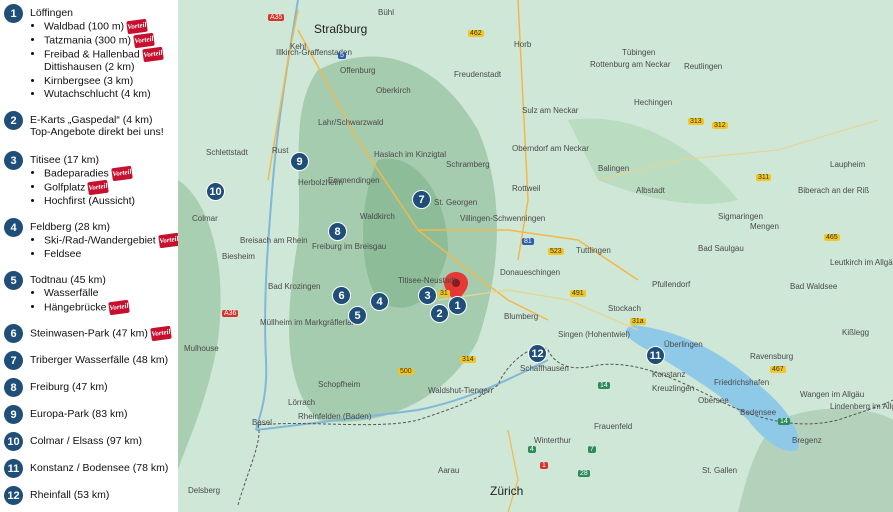 Image resolution: width=893 pixels, height=512 pixels. Describe the element at coordinates (13, 441) in the screenshot. I see `legend-number-badge: 10` at that location.